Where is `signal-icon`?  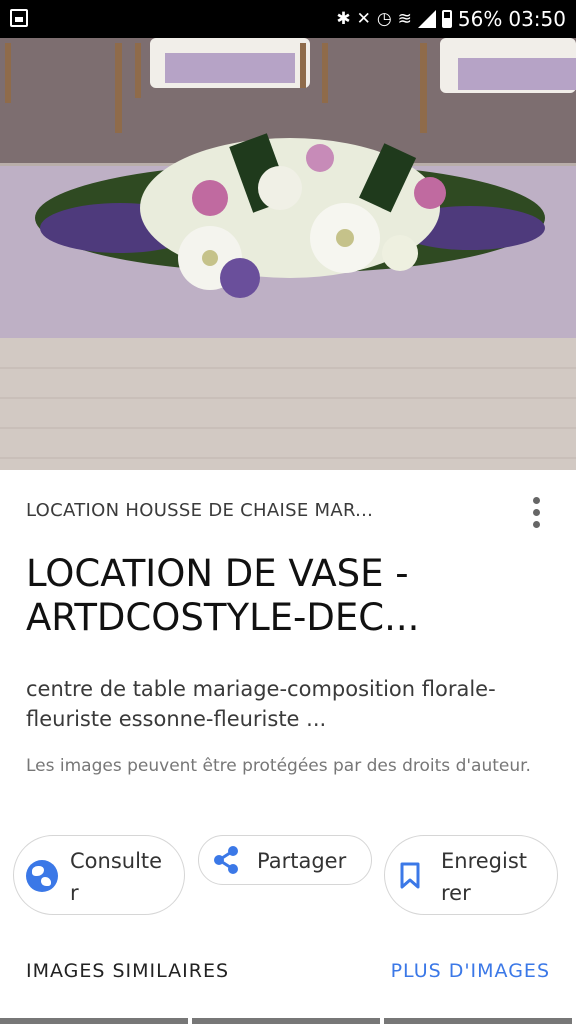
signal-icon is located at coordinates (426, 19).